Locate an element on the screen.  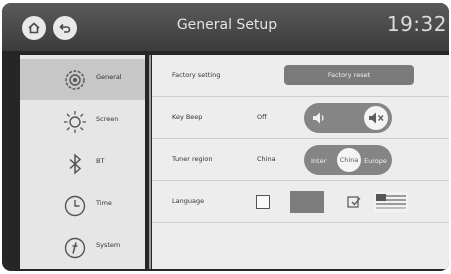
sidebar-item-system: System is located at coordinates (82, 247).